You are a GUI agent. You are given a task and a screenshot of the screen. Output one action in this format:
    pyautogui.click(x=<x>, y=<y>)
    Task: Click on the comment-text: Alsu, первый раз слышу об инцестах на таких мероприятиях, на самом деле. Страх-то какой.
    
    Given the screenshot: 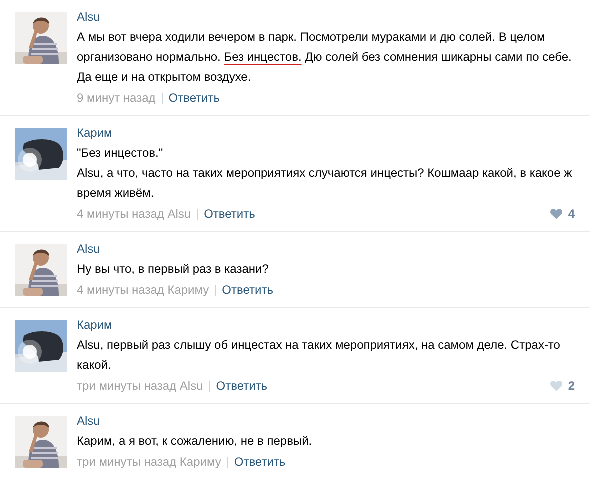 What is the action you would take?
    pyautogui.click(x=319, y=355)
    